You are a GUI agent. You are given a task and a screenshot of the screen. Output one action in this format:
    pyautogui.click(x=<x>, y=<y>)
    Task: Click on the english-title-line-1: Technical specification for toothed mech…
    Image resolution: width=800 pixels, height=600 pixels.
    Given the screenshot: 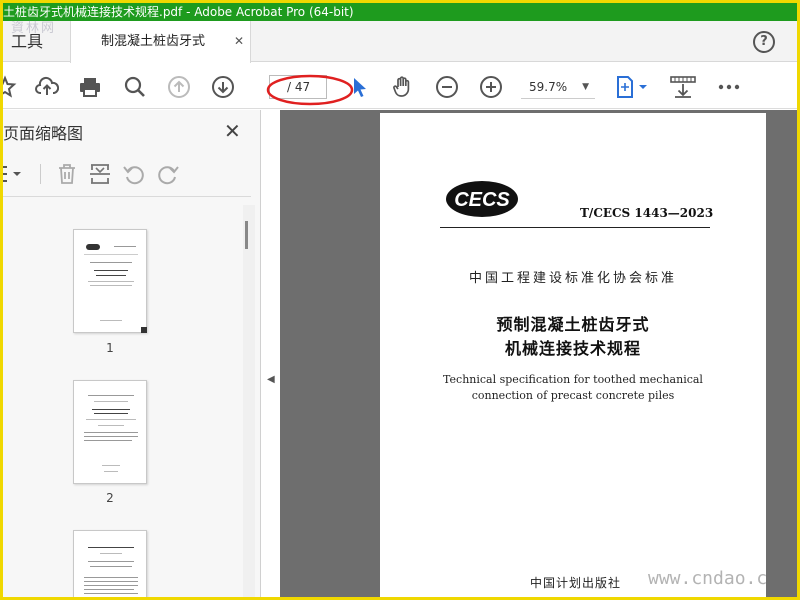 What is the action you would take?
    pyautogui.click(x=573, y=379)
    